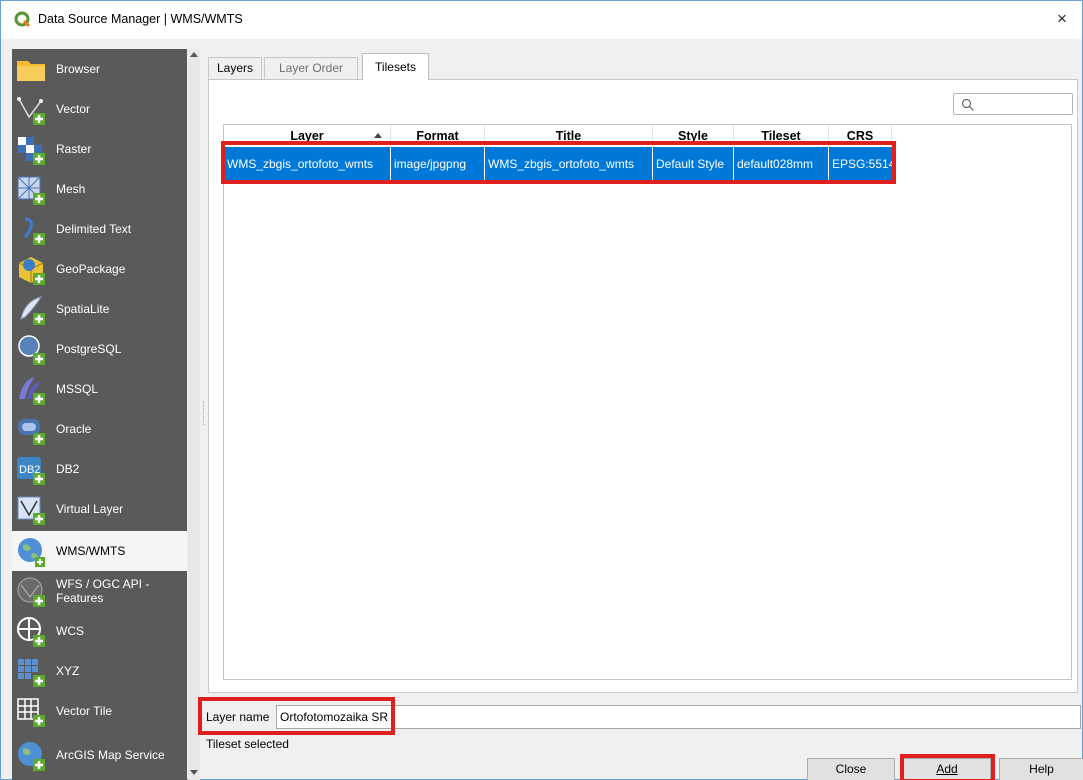 The width and height of the screenshot is (1083, 780). What do you see at coordinates (89, 349) in the screenshot?
I see `sidebar-item-label: PostgreSQL` at bounding box center [89, 349].